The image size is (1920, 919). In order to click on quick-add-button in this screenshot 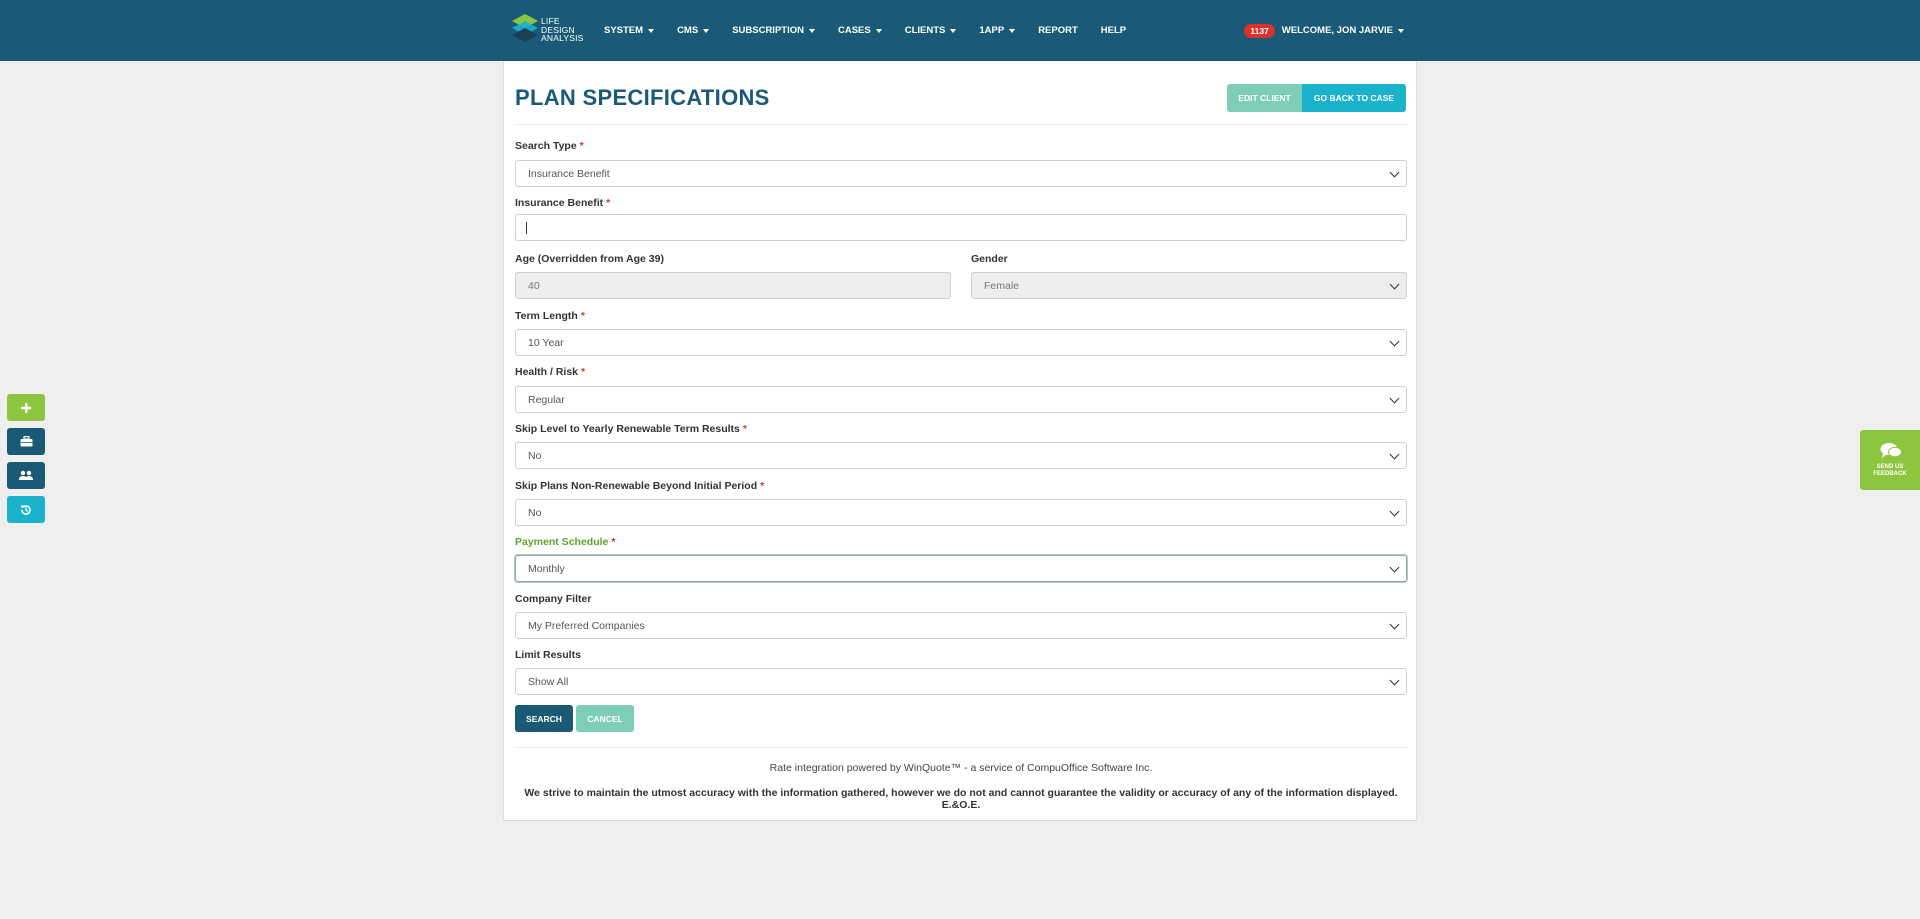, I will do `click(26, 407)`.